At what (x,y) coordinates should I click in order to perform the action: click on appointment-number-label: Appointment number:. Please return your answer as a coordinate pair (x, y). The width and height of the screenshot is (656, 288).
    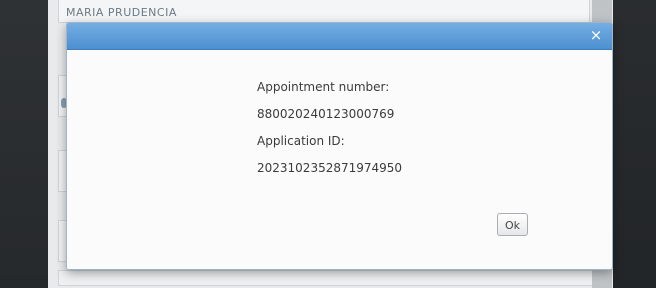
    Looking at the image, I should click on (323, 87).